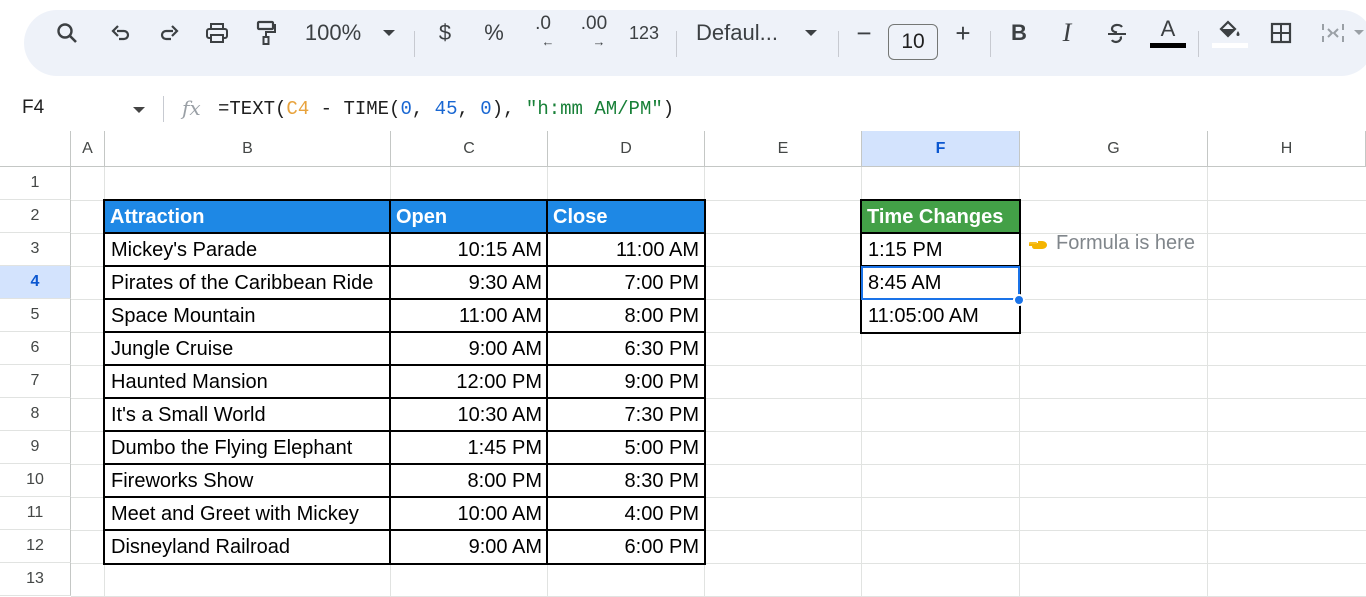  Describe the element at coordinates (389, 33) in the screenshot. I see `zoom-dropdown-icon` at that location.